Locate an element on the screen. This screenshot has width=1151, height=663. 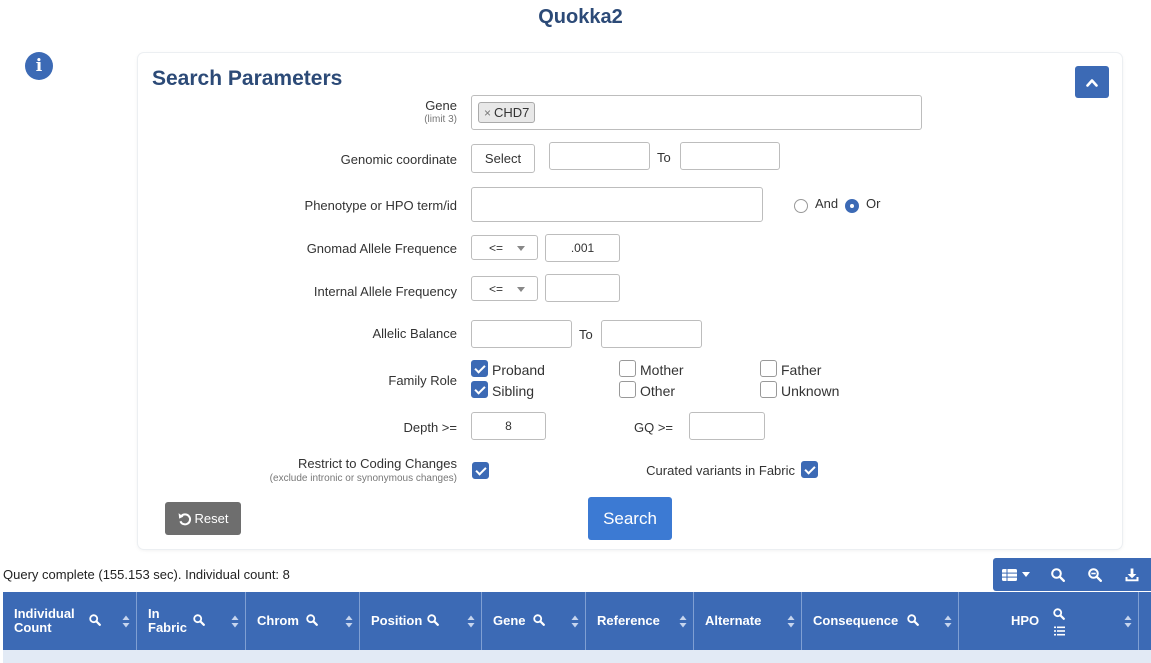
column-header-label: Gene is located at coordinates (509, 620).